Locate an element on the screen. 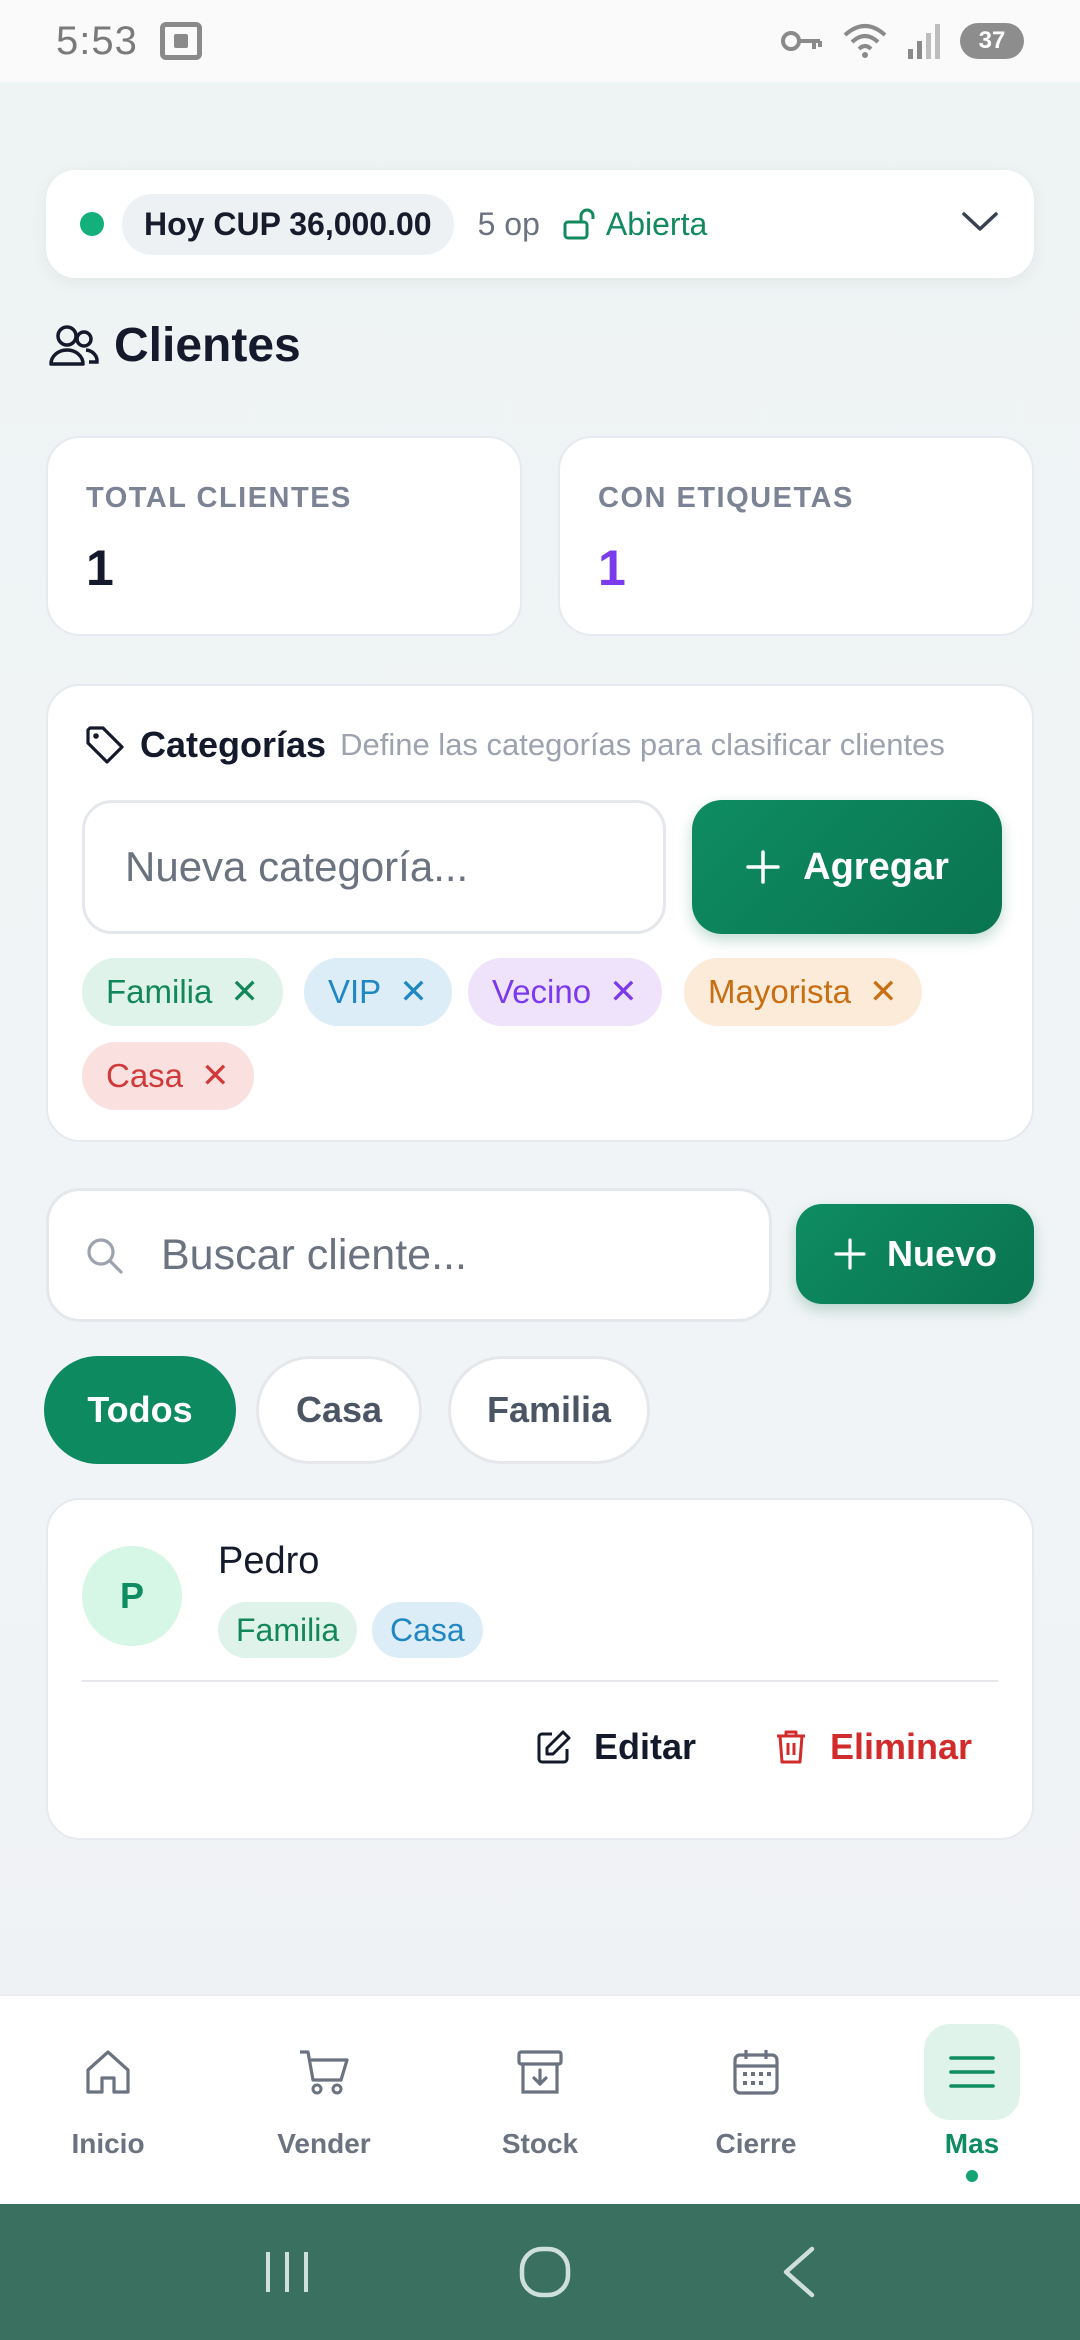 This screenshot has height=2340, width=1080. divider is located at coordinates (540, 1681).